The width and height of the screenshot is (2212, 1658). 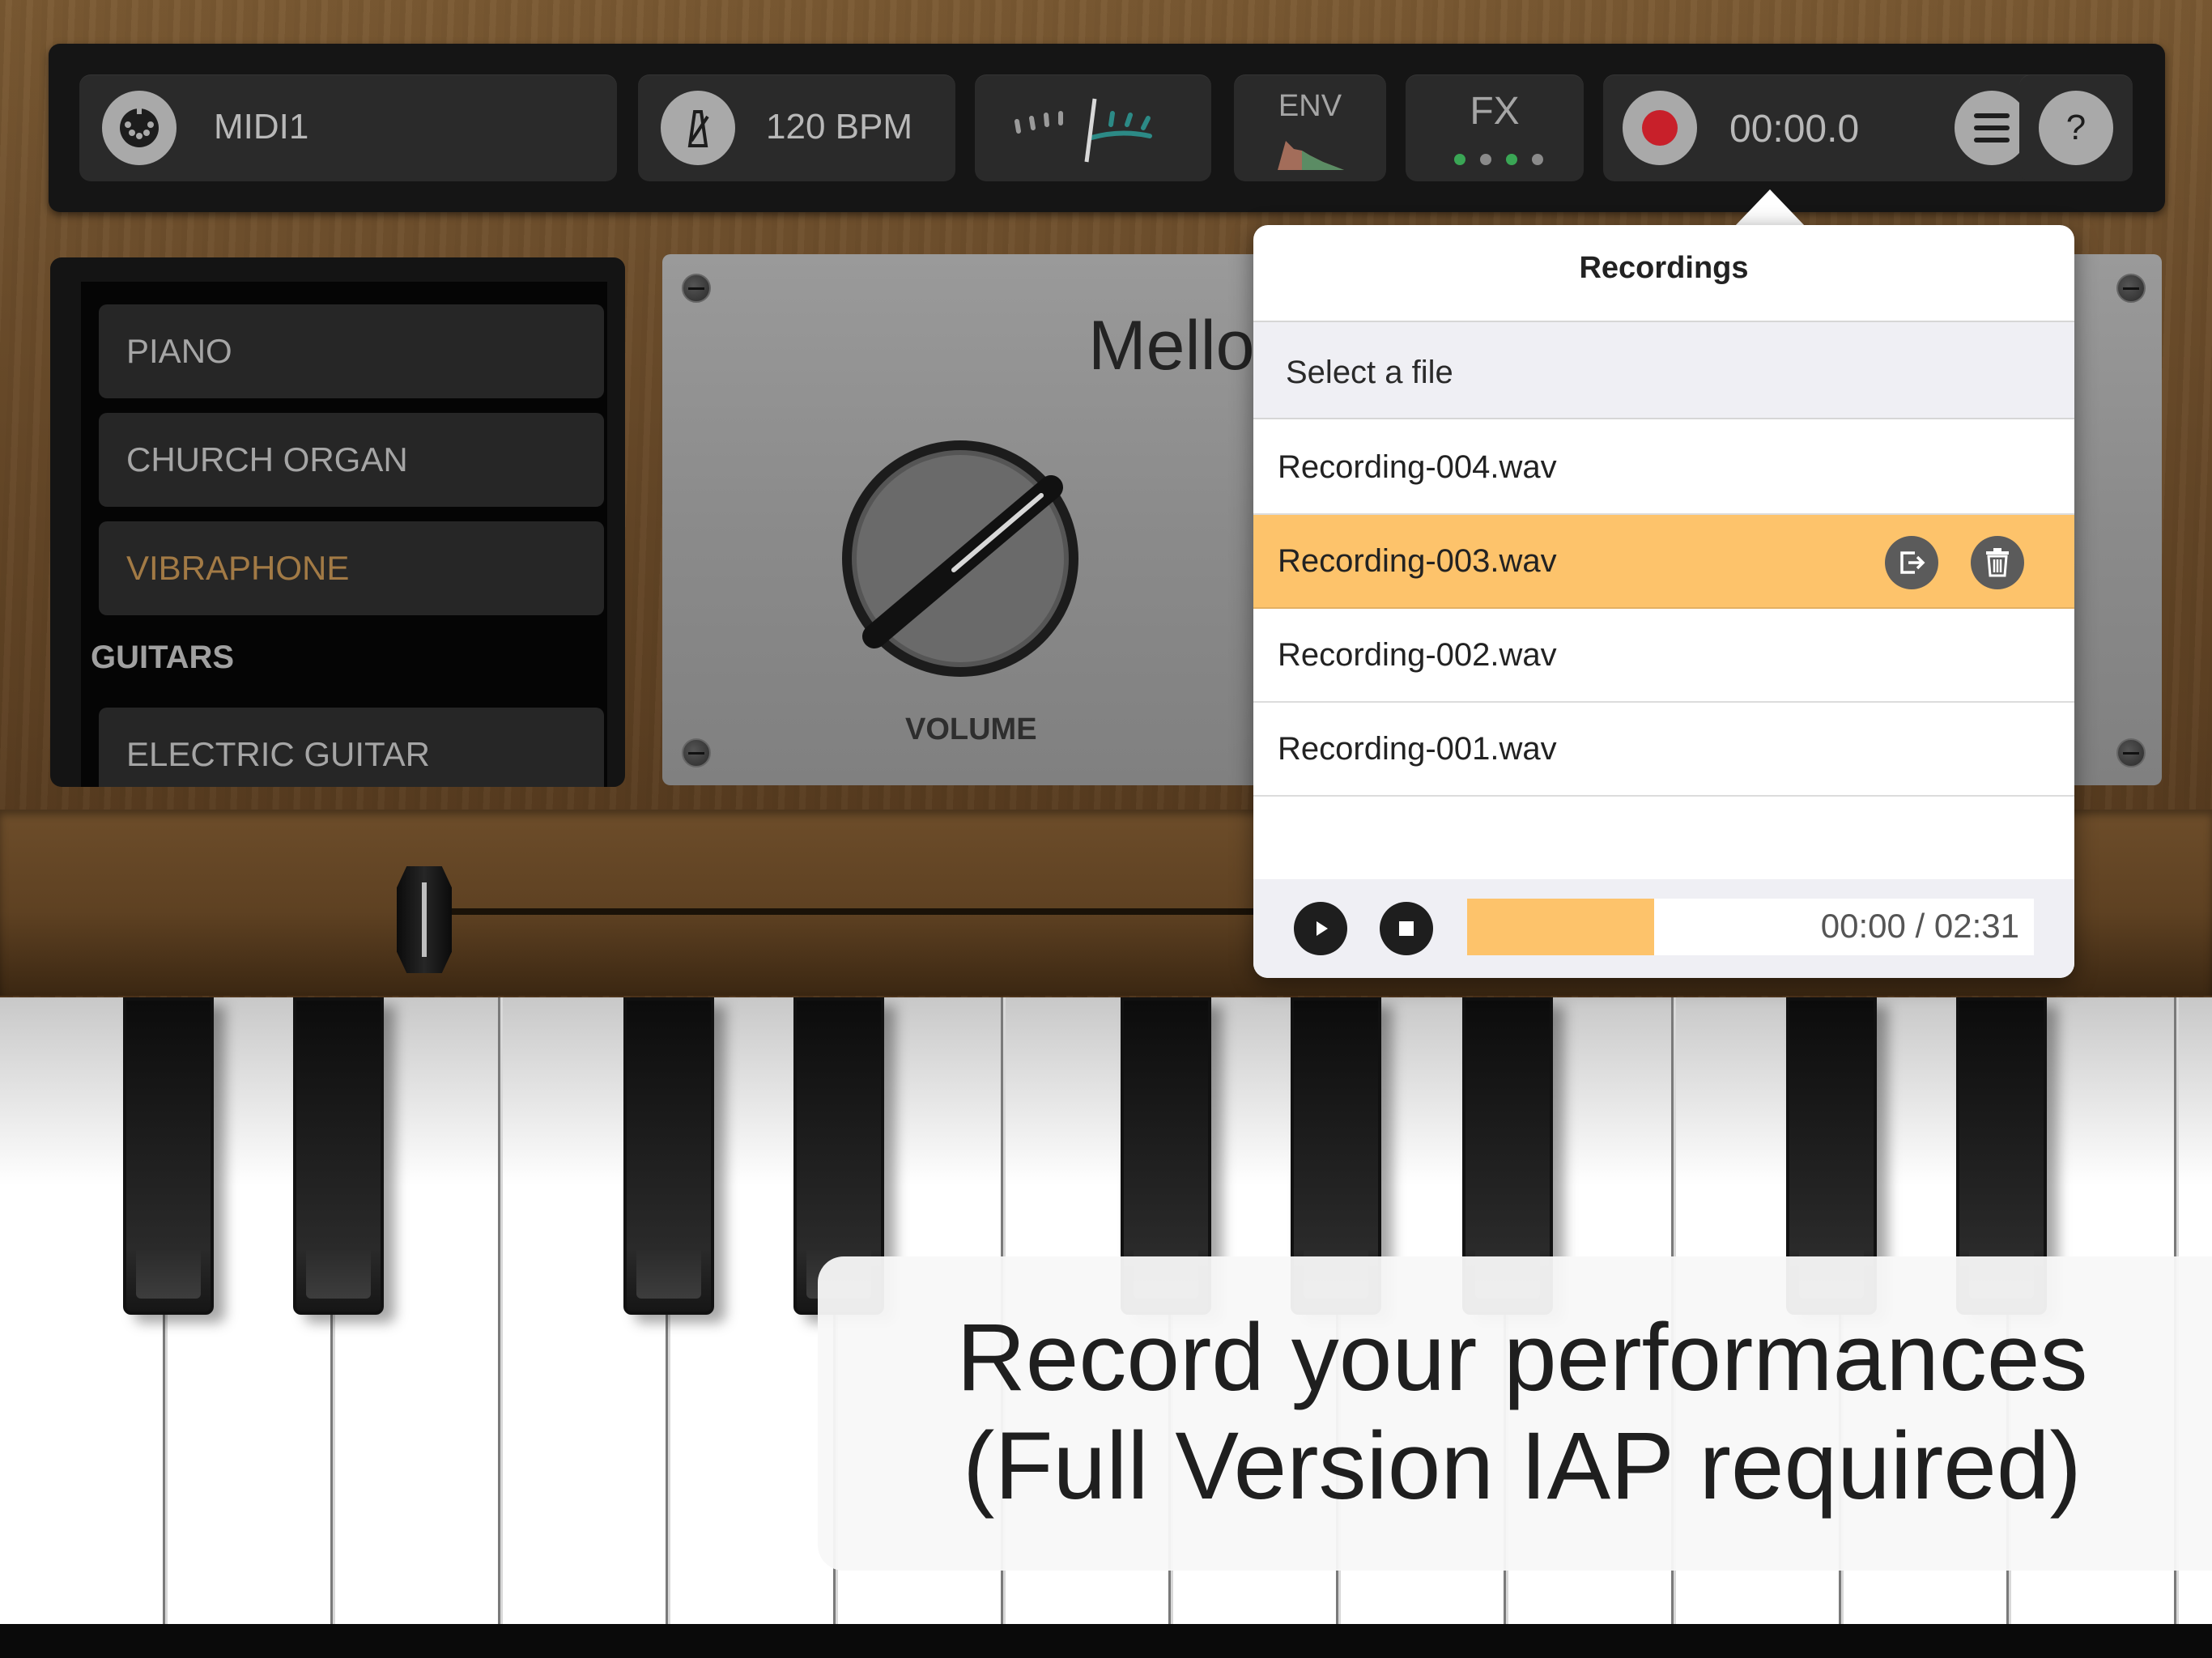 I want to click on record-icon, so click(x=1660, y=128).